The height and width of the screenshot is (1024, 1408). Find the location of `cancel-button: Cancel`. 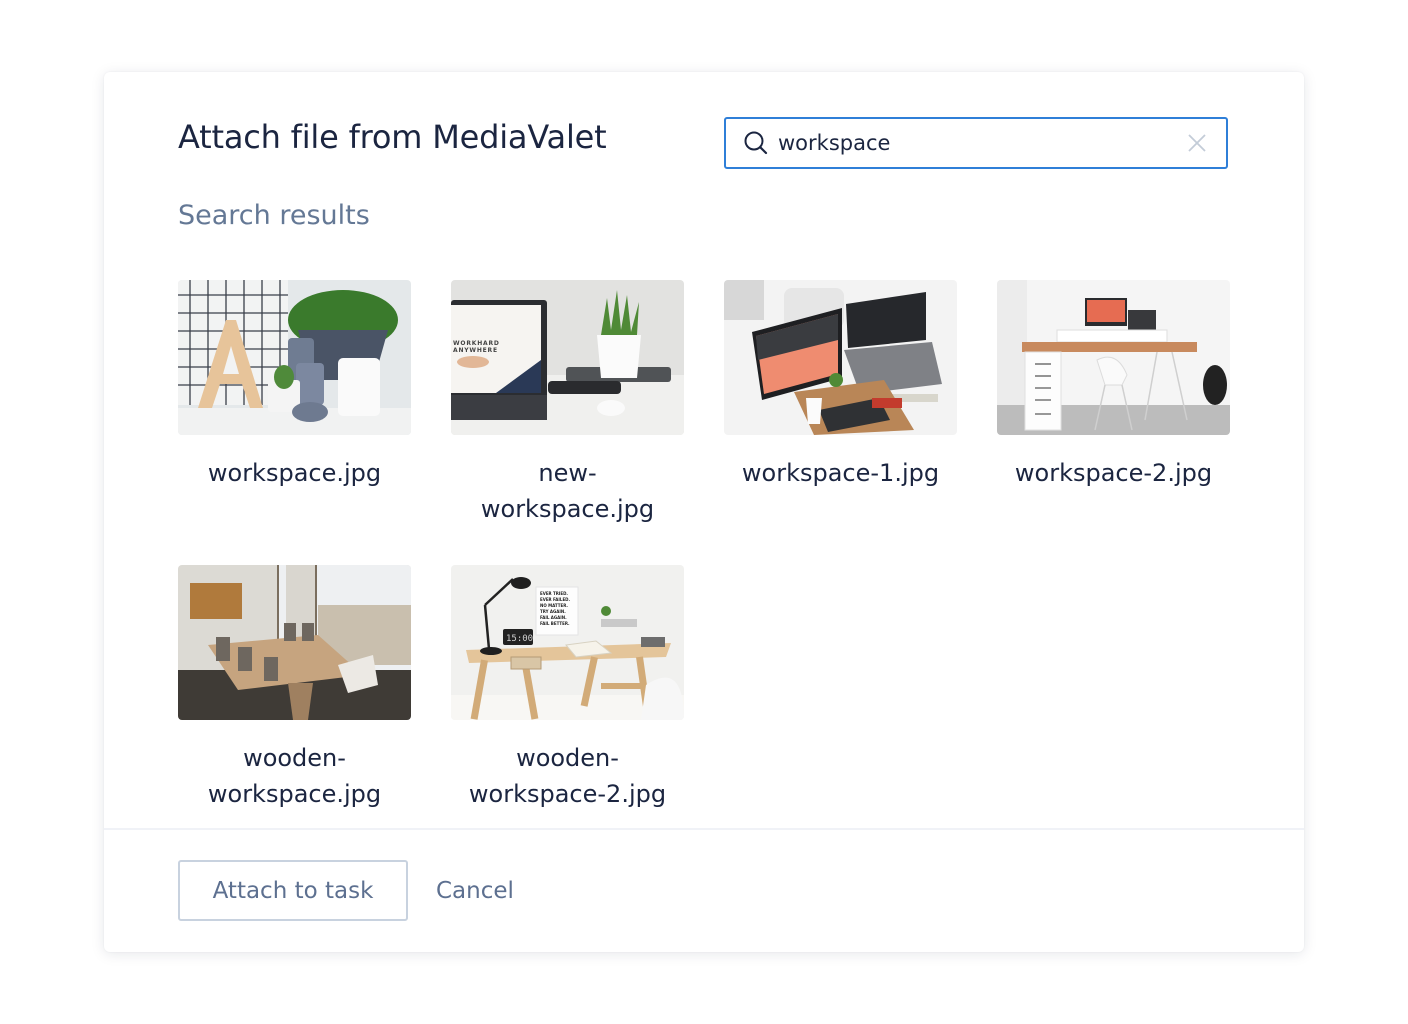

cancel-button: Cancel is located at coordinates (475, 890).